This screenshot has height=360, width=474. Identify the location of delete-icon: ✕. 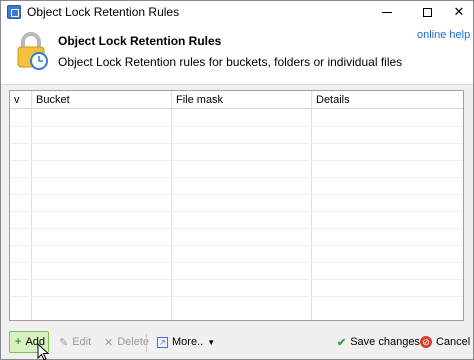
(109, 342).